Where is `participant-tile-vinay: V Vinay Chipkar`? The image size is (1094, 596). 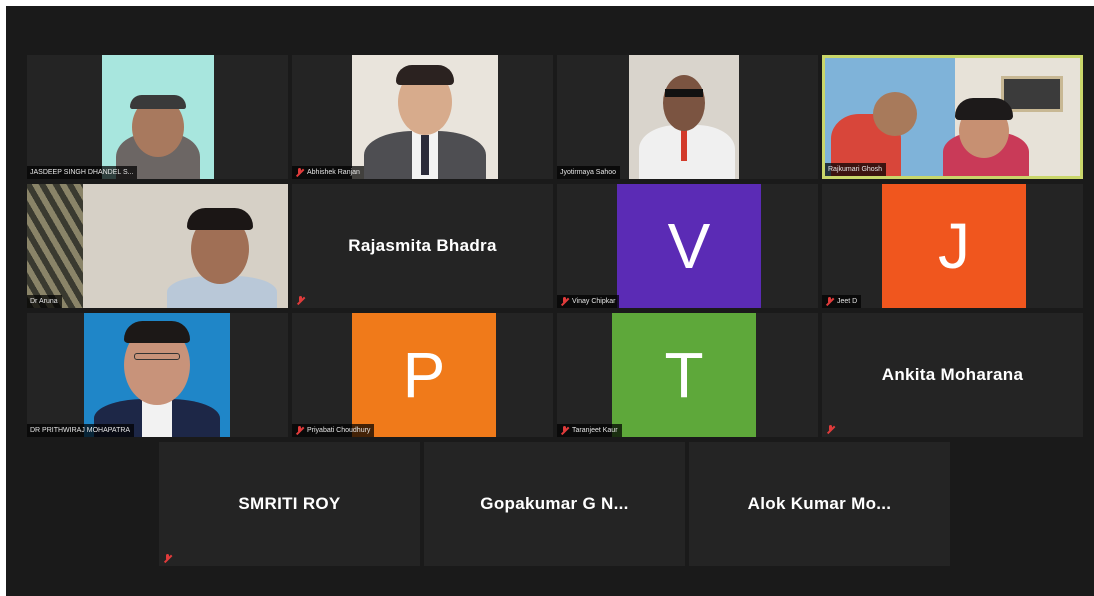 participant-tile-vinay: V Vinay Chipkar is located at coordinates (687, 246).